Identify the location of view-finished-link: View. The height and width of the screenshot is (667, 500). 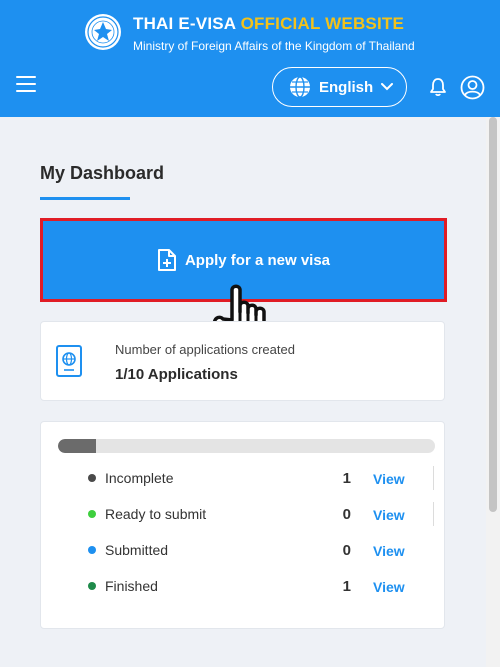
(389, 587).